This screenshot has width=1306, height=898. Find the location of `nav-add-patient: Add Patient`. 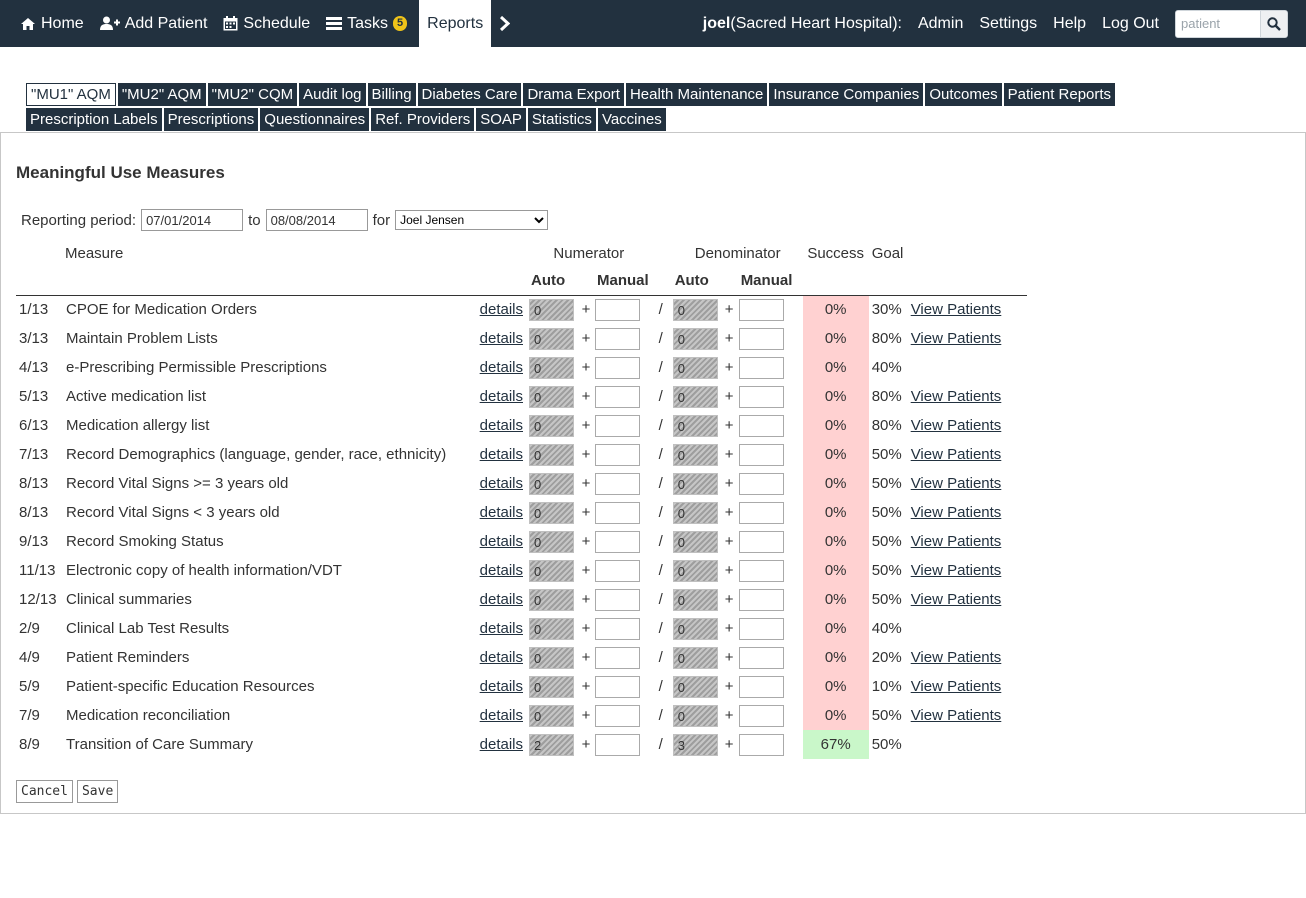

nav-add-patient: Add Patient is located at coordinates (154, 23).